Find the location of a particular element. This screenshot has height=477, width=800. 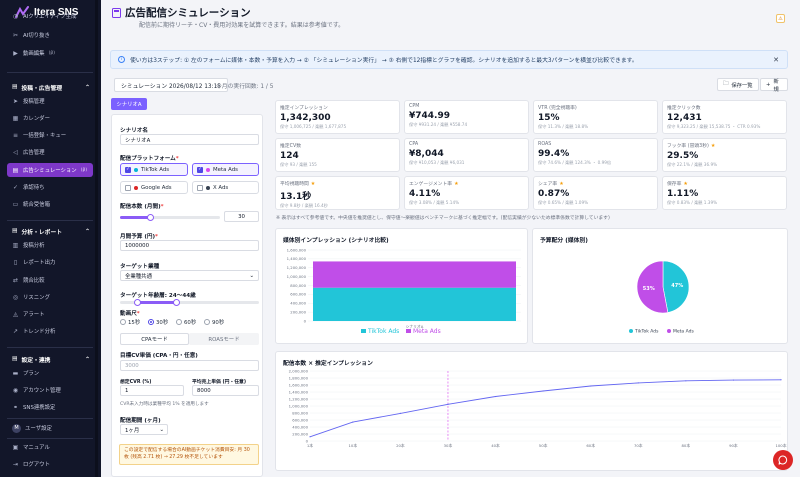

metric-range: 保守 ¥10,053 / 楽観 ¥6,031 is located at coordinates (437, 162).